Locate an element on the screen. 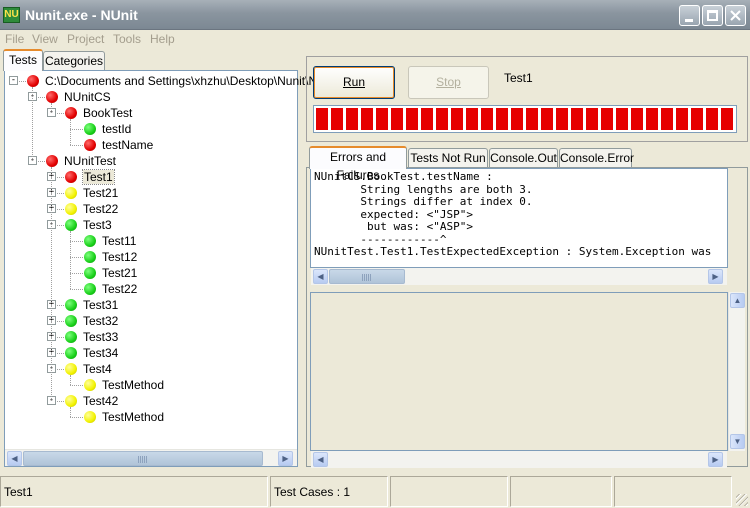  tree-node-label: Test12 is located at coordinates (120, 257).